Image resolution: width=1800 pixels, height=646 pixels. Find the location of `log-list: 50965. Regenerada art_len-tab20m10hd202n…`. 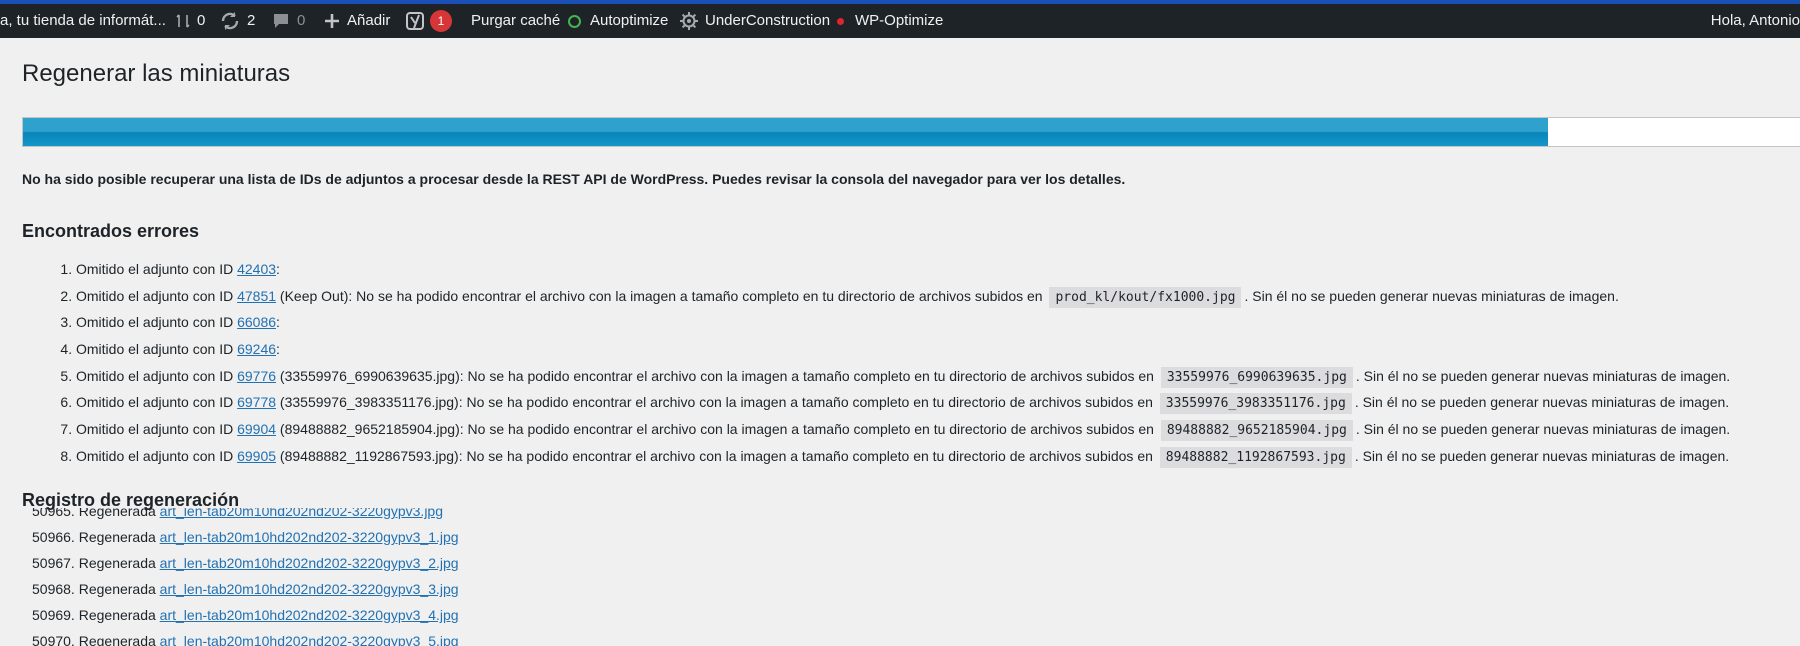

log-list: 50965. Regenerada art_len-tab20m10hd202n… is located at coordinates (245, 577).